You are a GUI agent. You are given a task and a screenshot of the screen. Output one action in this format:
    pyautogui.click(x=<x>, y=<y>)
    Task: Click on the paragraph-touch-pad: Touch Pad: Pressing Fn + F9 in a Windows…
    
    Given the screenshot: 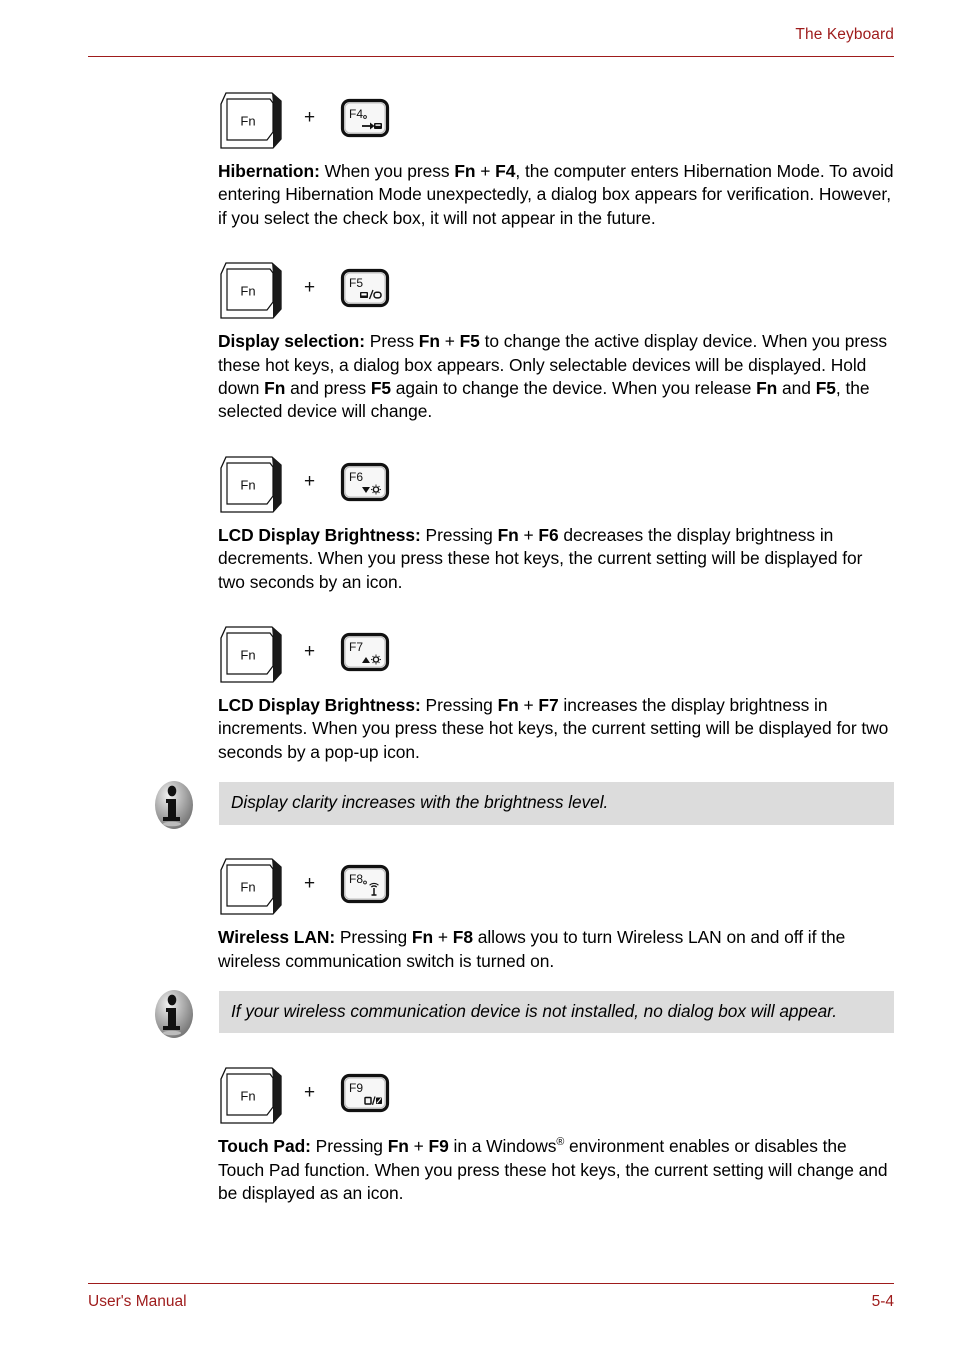 What is the action you would take?
    pyautogui.click(x=556, y=1170)
    